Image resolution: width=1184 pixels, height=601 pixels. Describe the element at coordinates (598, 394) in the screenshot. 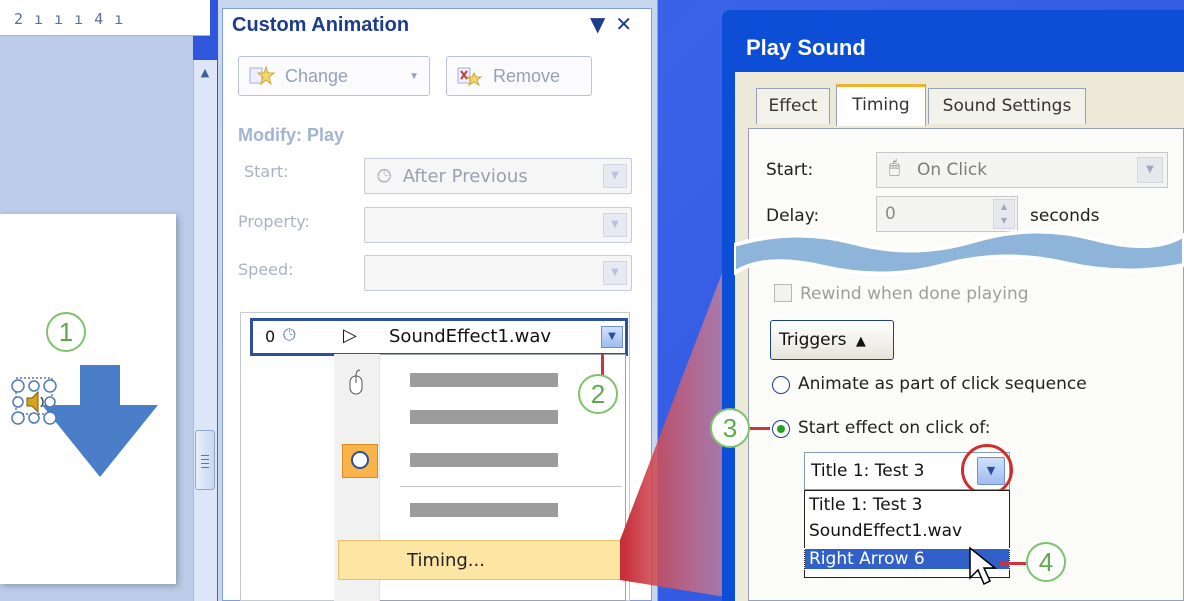

I see `callout-2: 2` at that location.